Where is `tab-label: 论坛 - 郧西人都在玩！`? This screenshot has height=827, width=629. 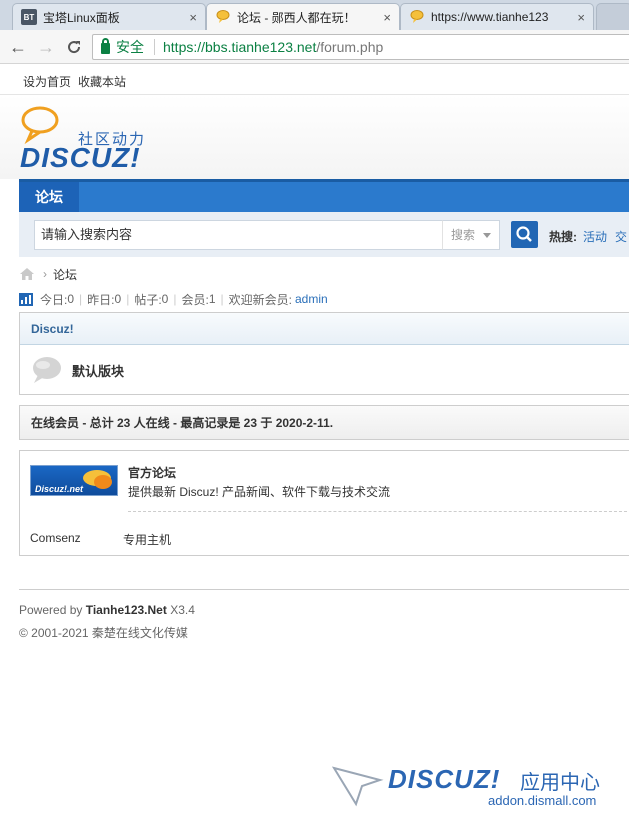
tab-label: 论坛 - 郧西人都在玩！ is located at coordinates (296, 17).